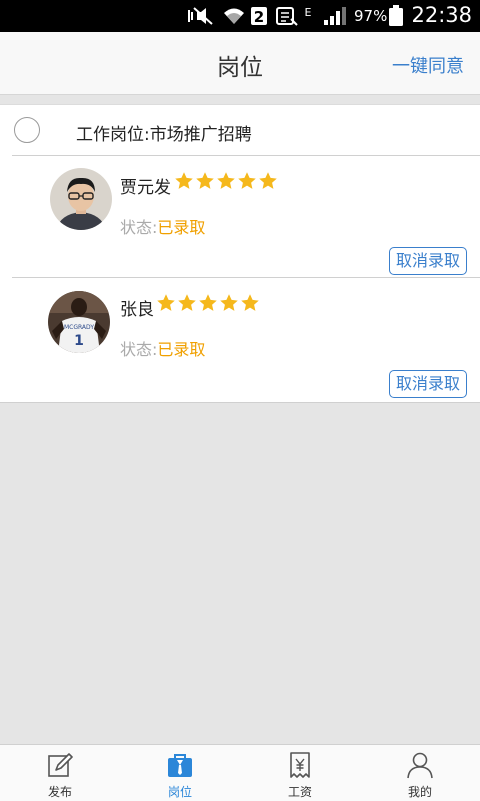 This screenshot has height=801, width=480. I want to click on tab-profile: 我的, so click(420, 773).